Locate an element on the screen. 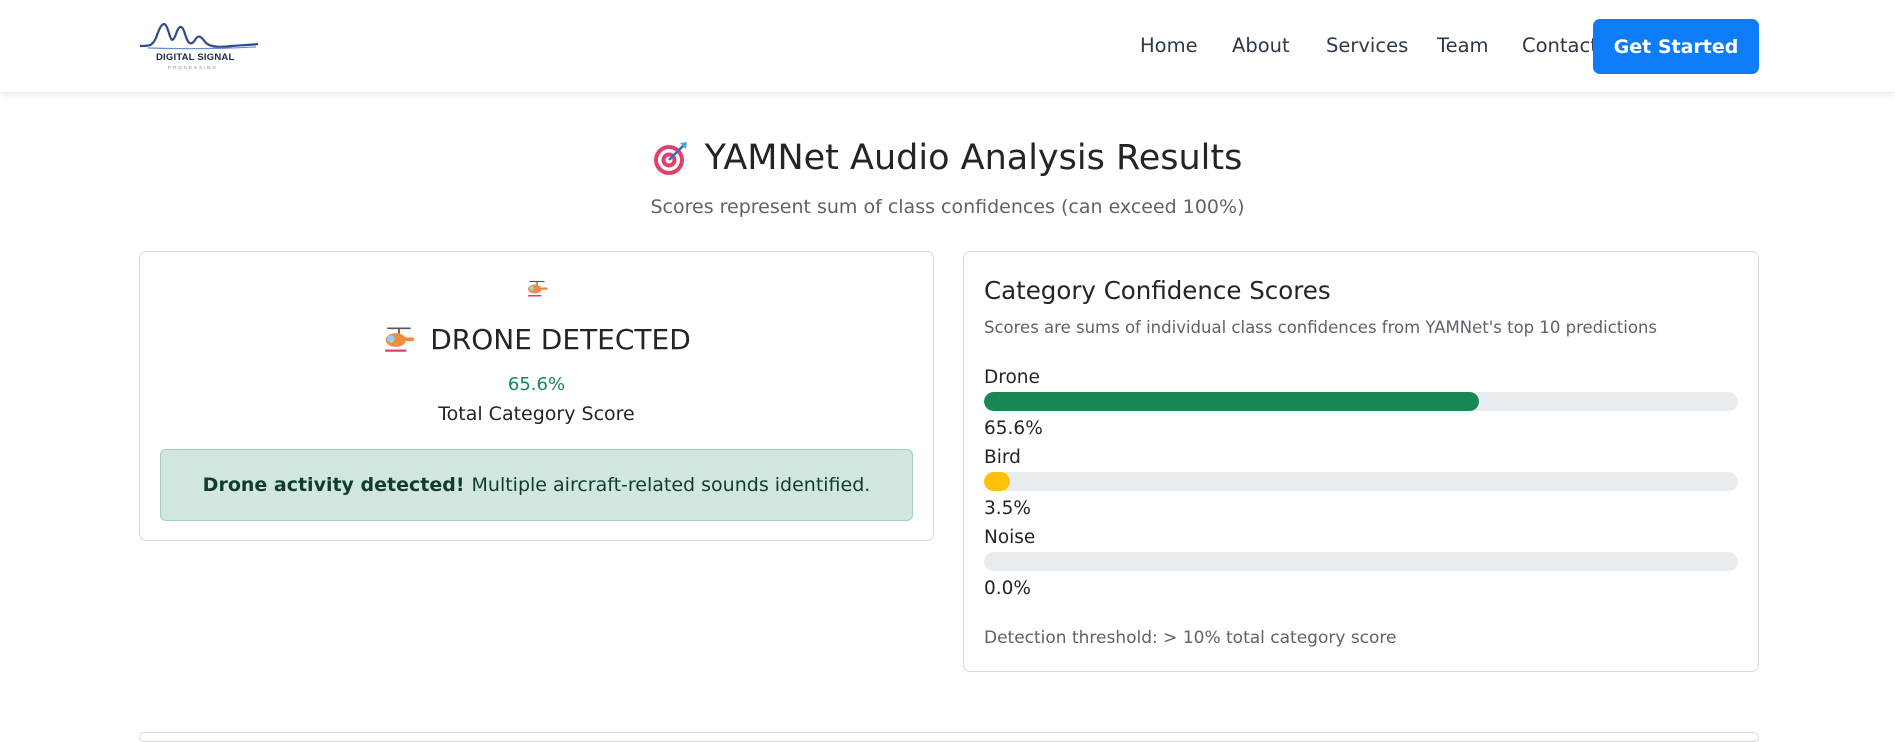  nav-services: Services is located at coordinates (1367, 45).